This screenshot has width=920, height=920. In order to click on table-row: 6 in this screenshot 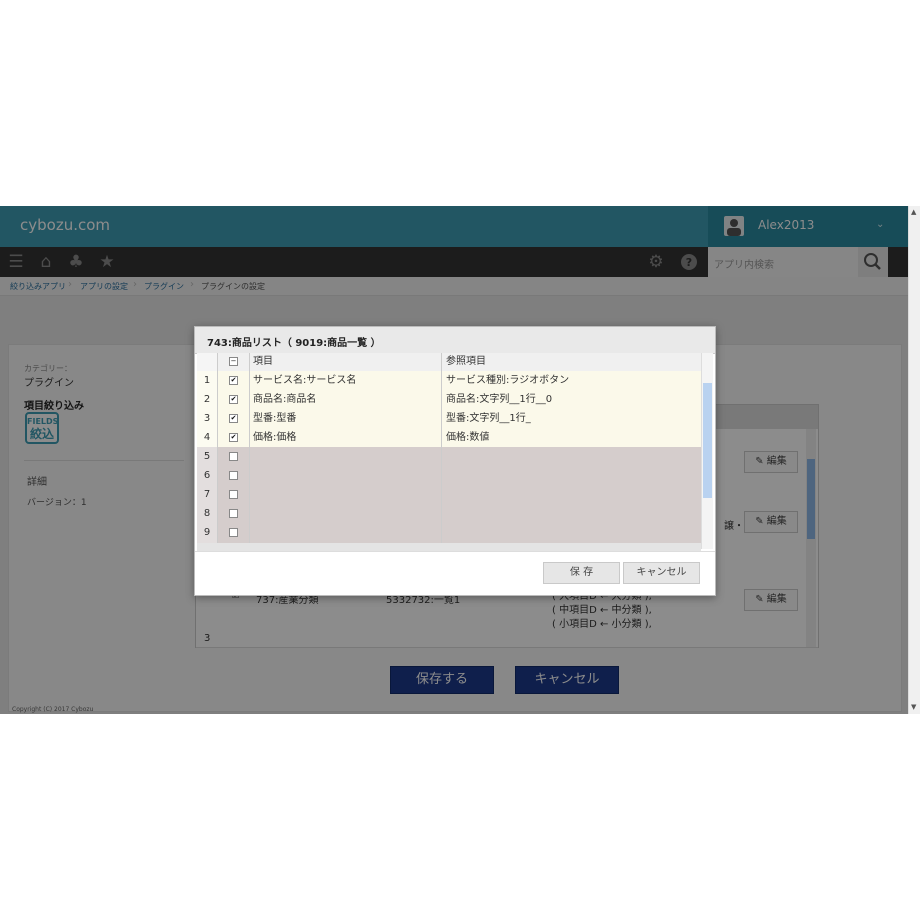, I will do `click(449, 476)`.